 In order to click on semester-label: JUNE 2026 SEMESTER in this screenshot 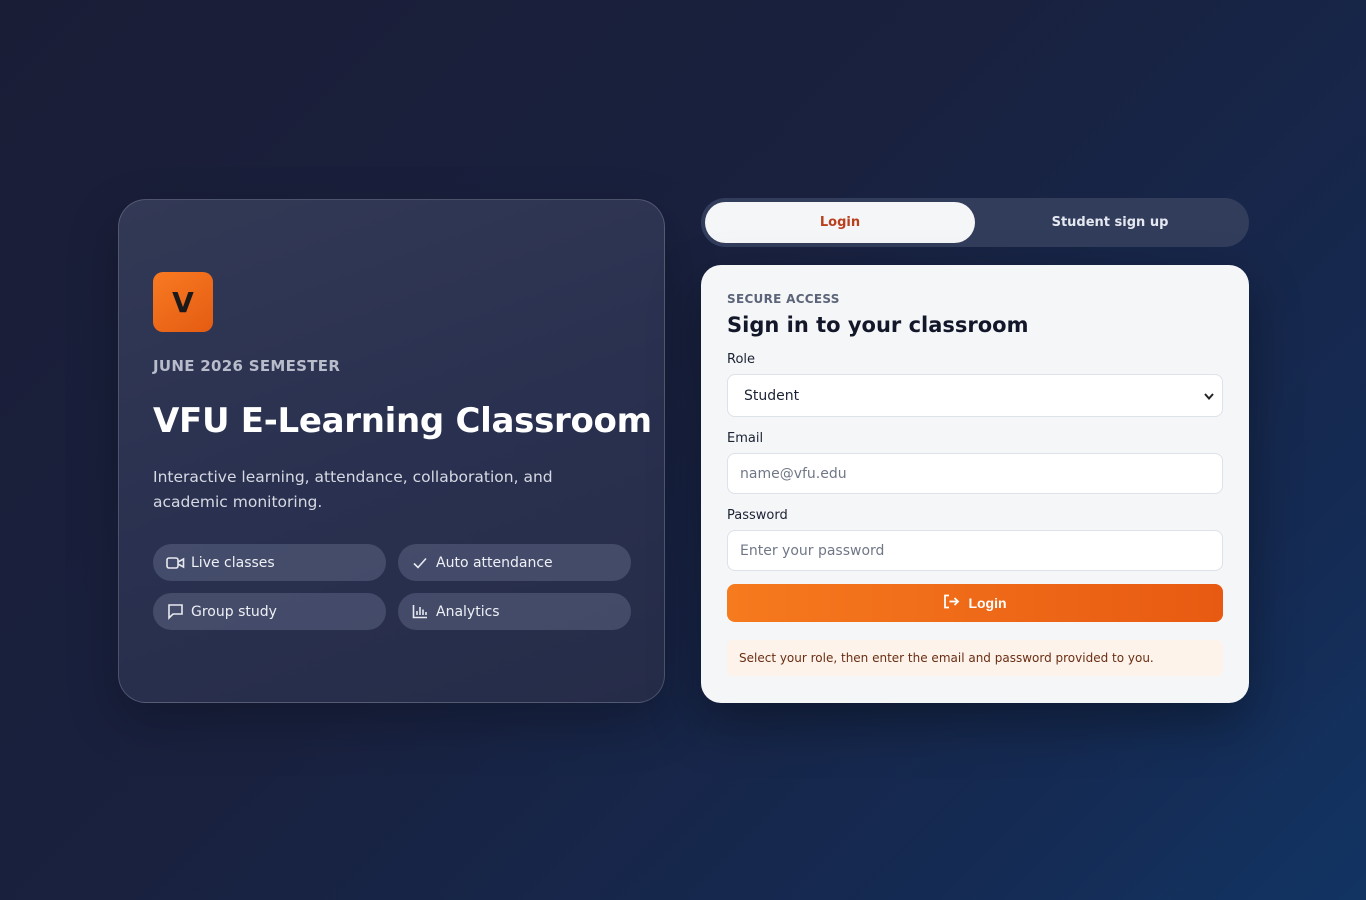, I will do `click(247, 366)`.